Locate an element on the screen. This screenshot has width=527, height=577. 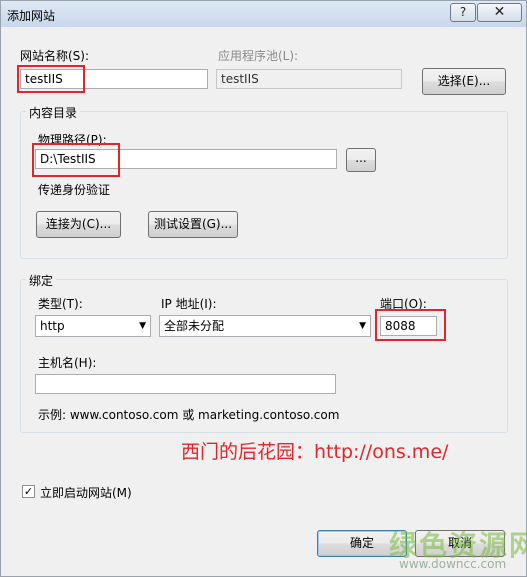
physical-path-label: 物理路径(P): is located at coordinates (72, 140).